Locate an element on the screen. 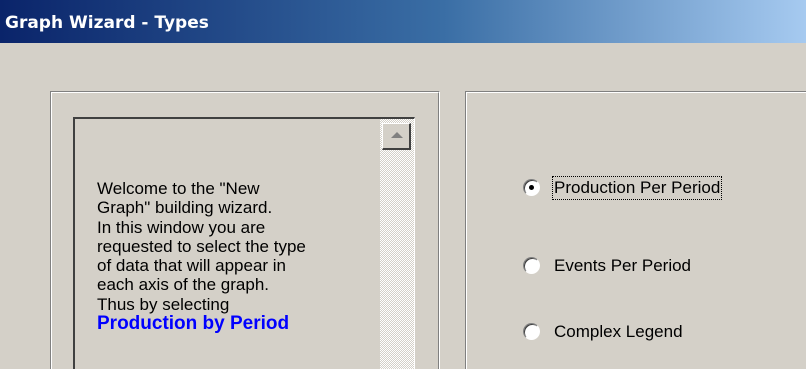  help-text-line: Thus by selecting is located at coordinates (163, 304).